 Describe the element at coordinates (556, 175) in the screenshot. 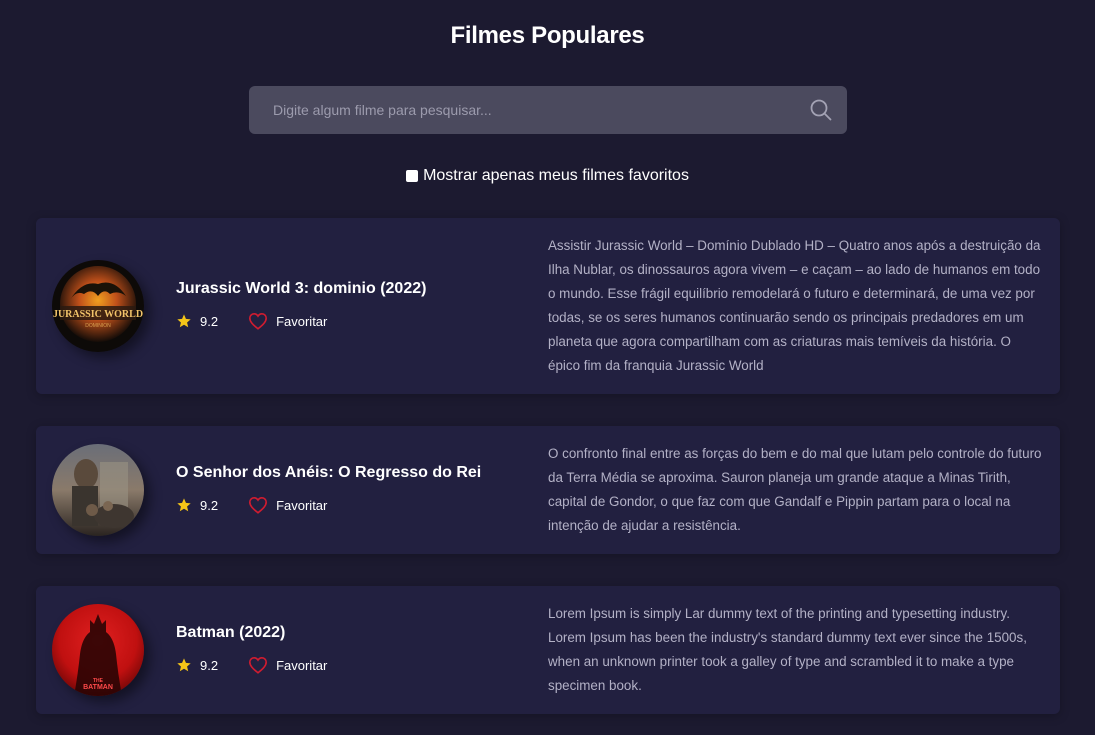

I see `favorites-filter-label: Mostrar apenas meus filmes favoritos` at that location.